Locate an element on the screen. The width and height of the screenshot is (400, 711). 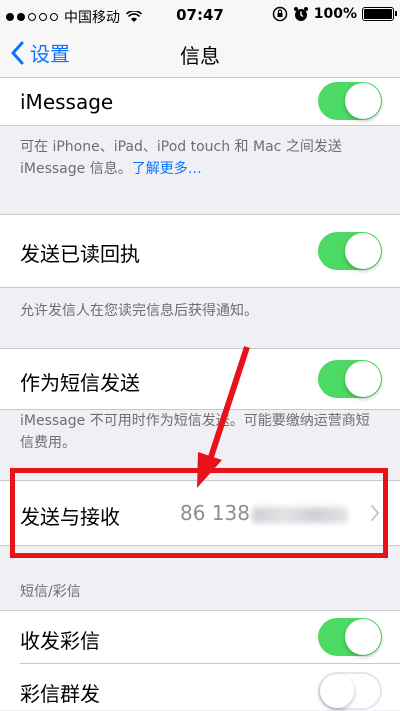
status-bar: 中国移动 07:47 100% is located at coordinates (200, 15).